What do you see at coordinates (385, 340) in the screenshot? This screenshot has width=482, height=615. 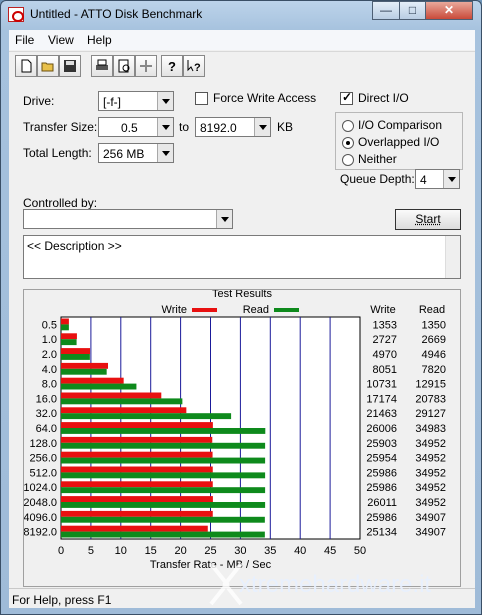 I see `write-value: 2727` at bounding box center [385, 340].